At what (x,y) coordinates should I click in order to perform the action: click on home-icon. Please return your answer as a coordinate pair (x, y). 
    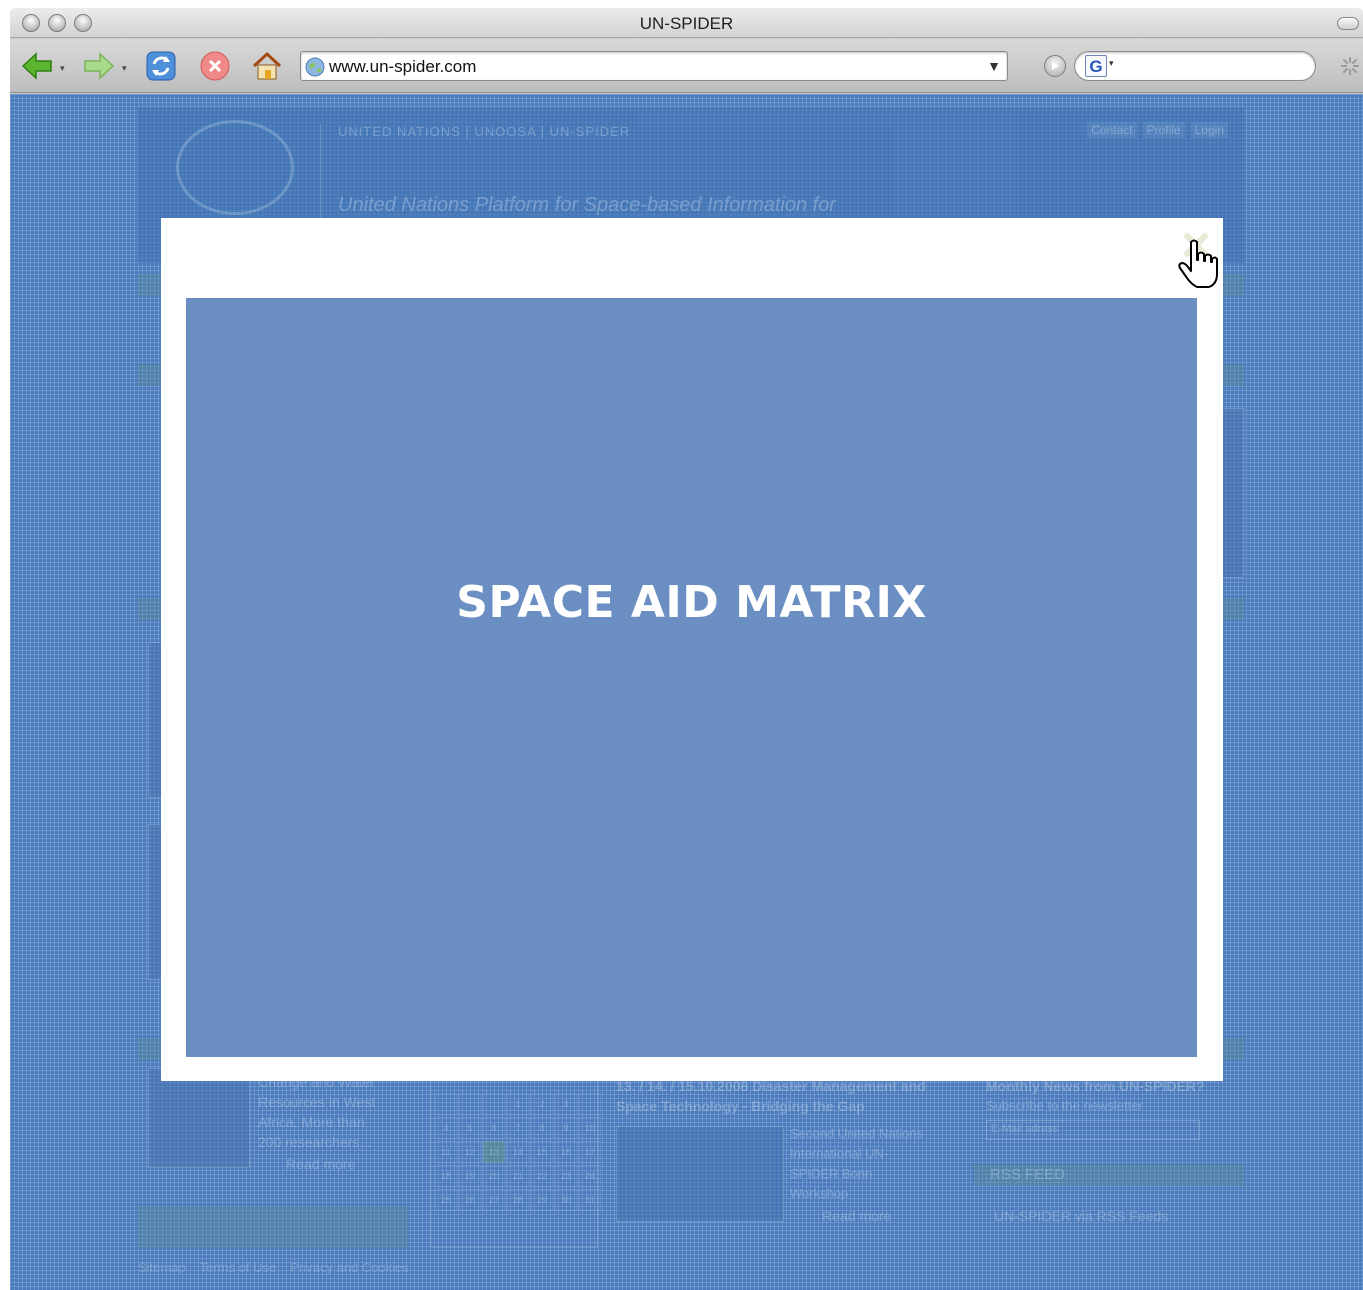
    Looking at the image, I should click on (267, 65).